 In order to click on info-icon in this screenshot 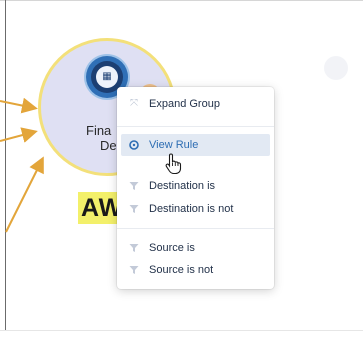, I will do `click(134, 145)`.